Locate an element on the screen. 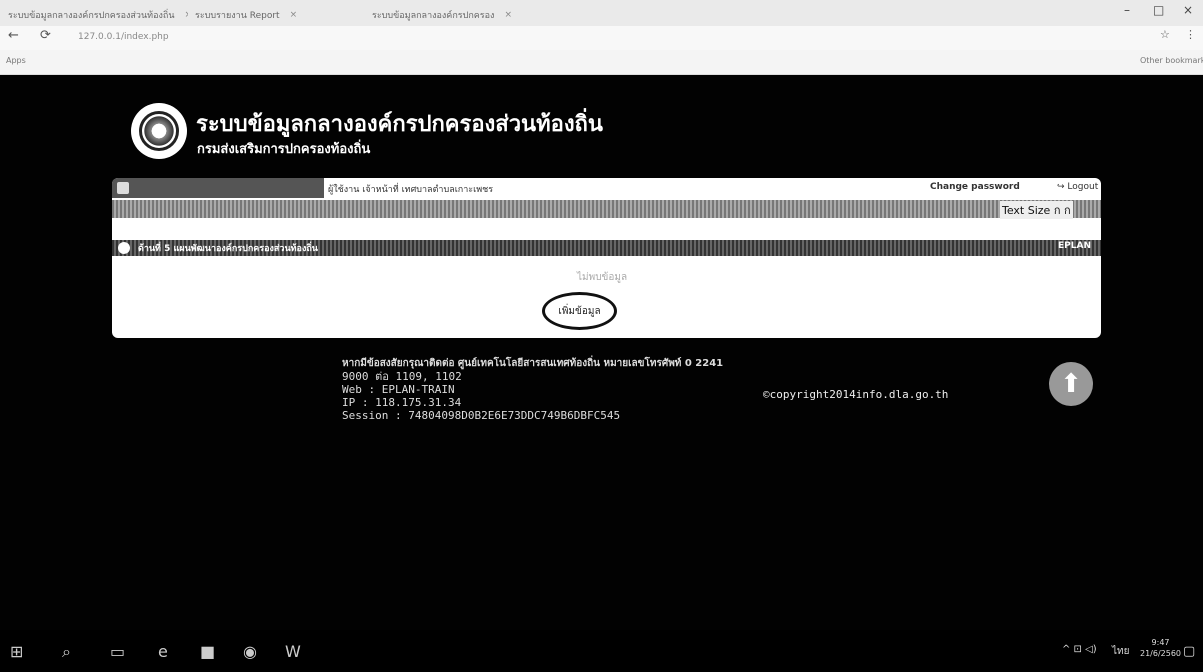 The height and width of the screenshot is (672, 1203). browser-tab-1: ระบบข้อมูลกลางองค์กรปกครองส่วนท้องถิ่น × is located at coordinates (98, 15).